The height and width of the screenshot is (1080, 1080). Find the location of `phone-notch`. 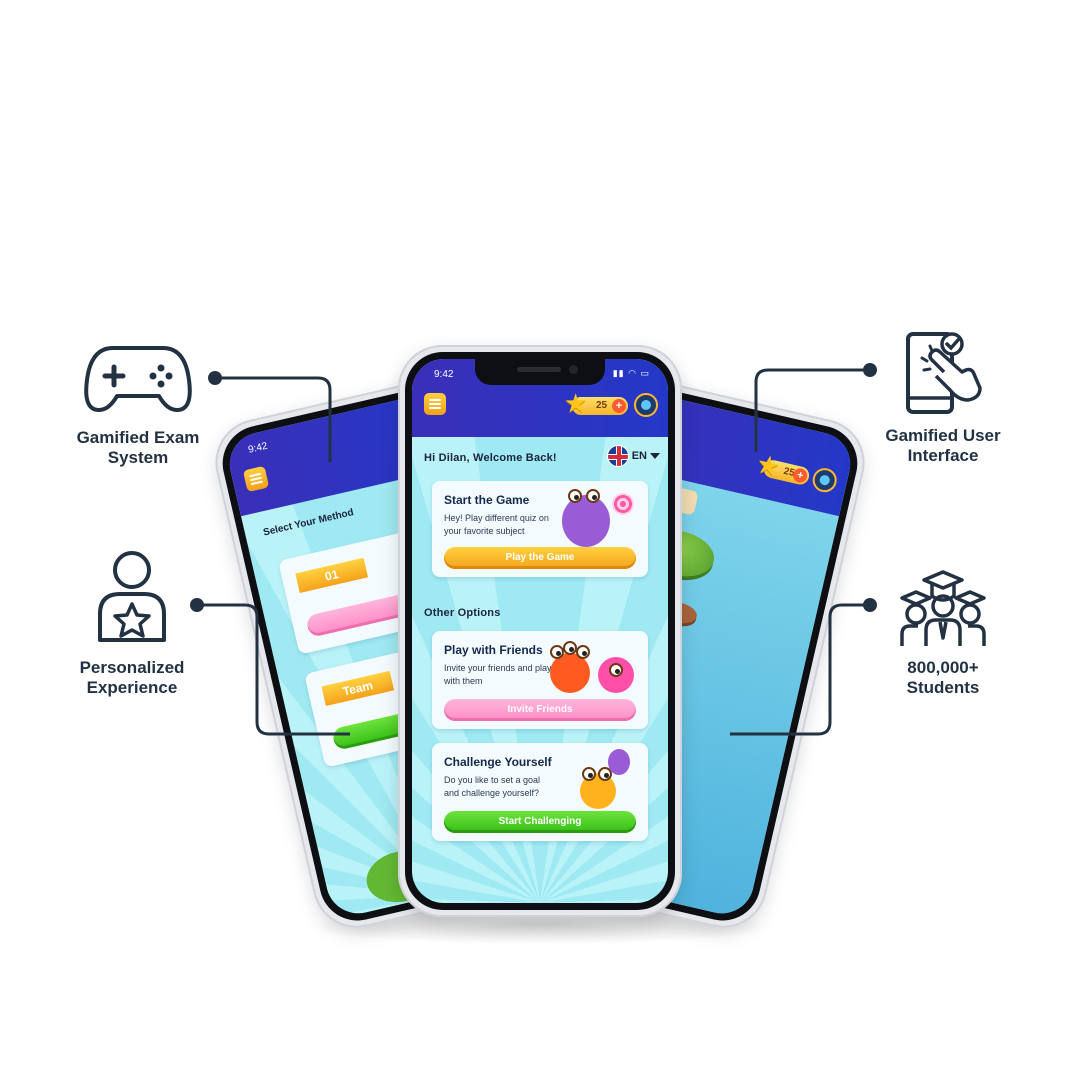

phone-notch is located at coordinates (540, 372).